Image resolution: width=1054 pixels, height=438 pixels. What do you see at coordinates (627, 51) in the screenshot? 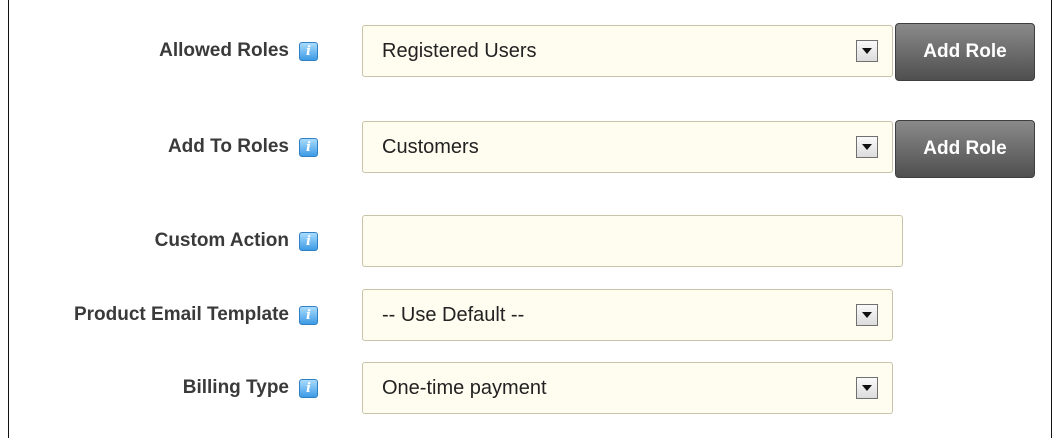
I see `allowed-roles-select: Registered Users` at bounding box center [627, 51].